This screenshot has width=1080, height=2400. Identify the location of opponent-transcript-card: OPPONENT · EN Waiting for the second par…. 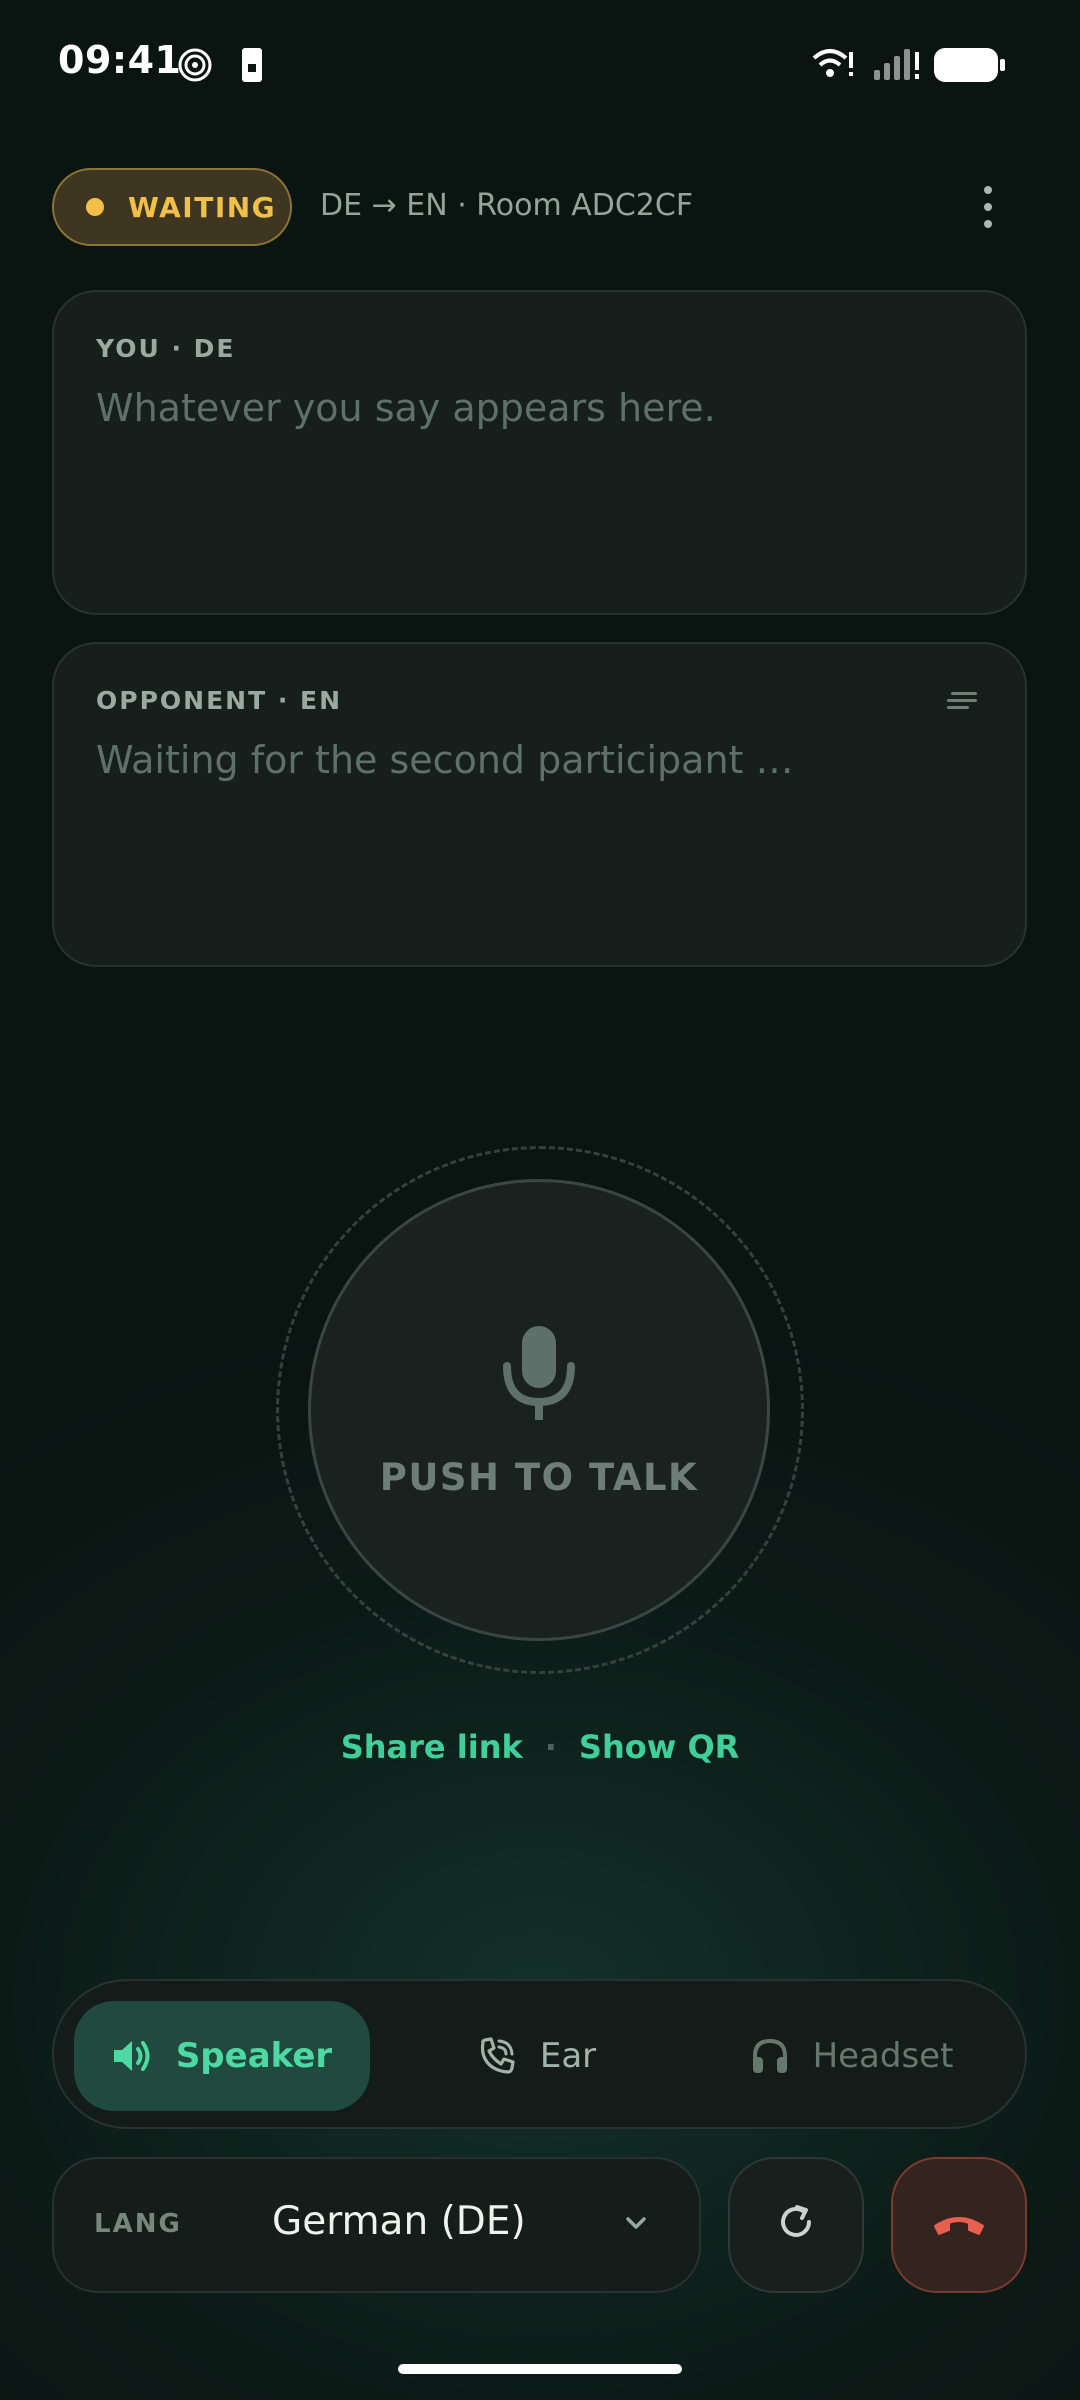
(539, 804).